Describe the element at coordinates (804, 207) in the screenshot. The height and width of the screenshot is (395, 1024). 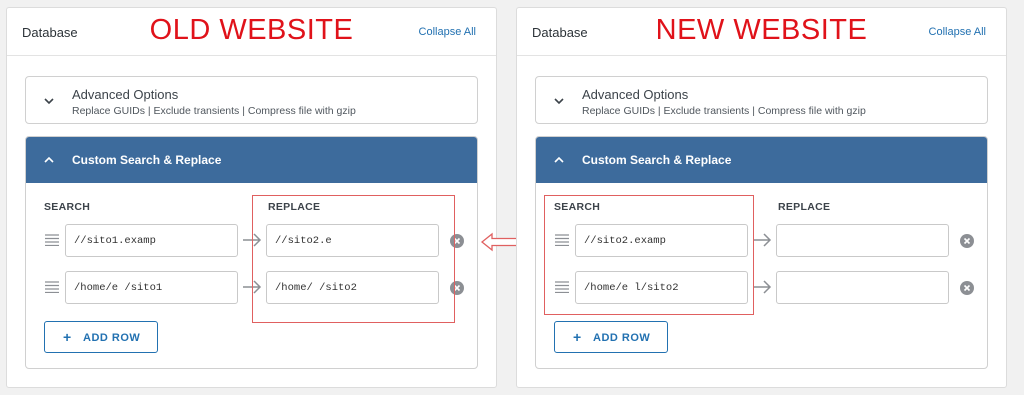
I see `replace-column-label: REPLACE` at that location.